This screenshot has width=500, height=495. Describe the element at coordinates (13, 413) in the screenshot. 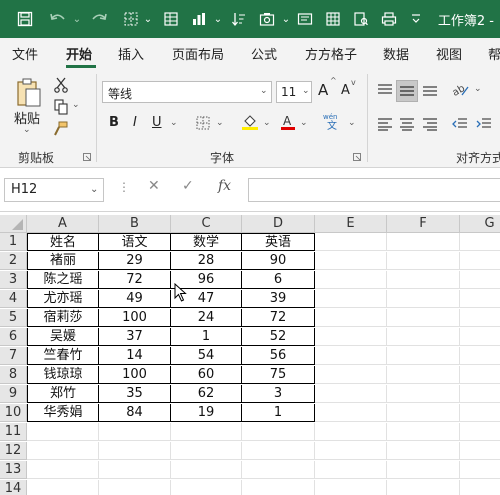

I see `row-header-10: 10` at that location.